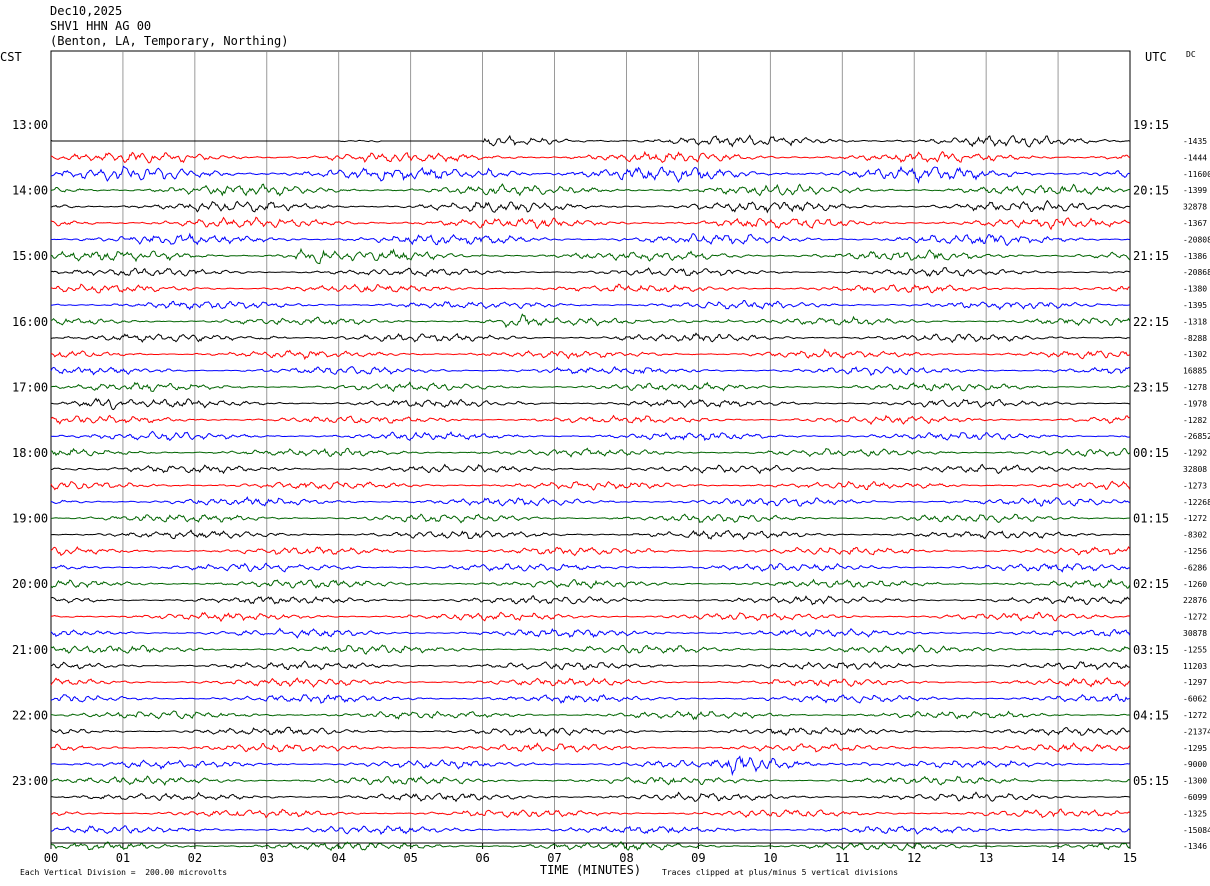 Image resolution: width=1210 pixels, height=886 pixels. I want to click on dc-offset-label: -1380, so click(1195, 289).